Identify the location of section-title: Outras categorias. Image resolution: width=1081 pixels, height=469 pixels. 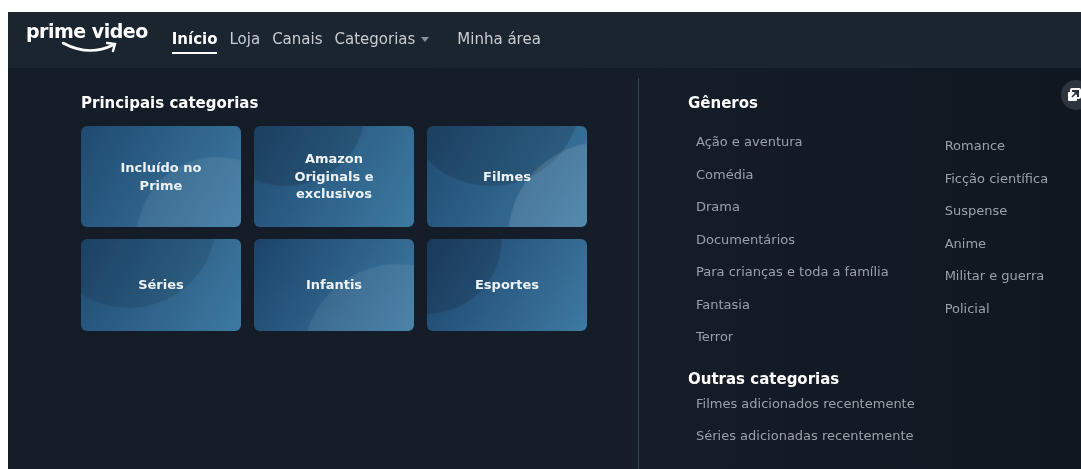
(764, 378).